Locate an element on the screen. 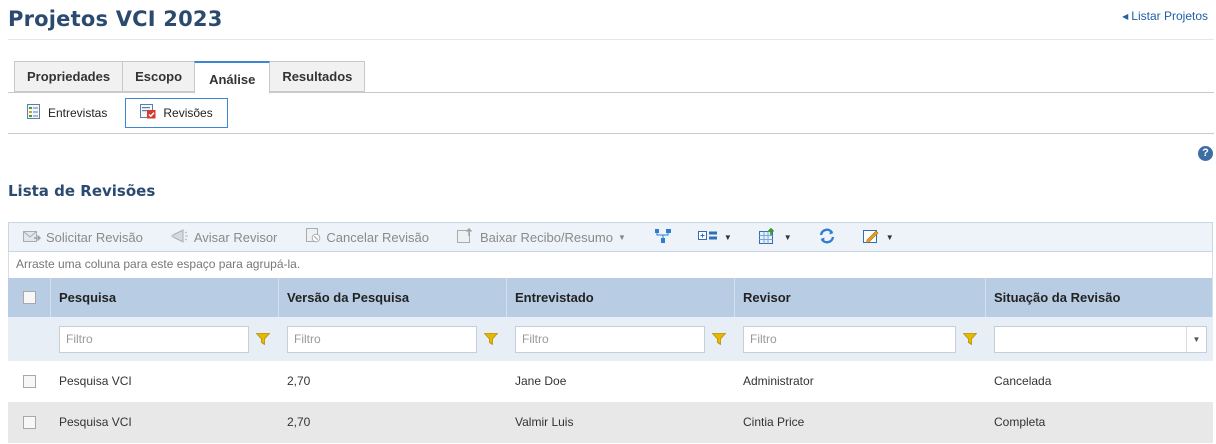 The height and width of the screenshot is (444, 1216). tab-properties: Propriedades is located at coordinates (69, 76).